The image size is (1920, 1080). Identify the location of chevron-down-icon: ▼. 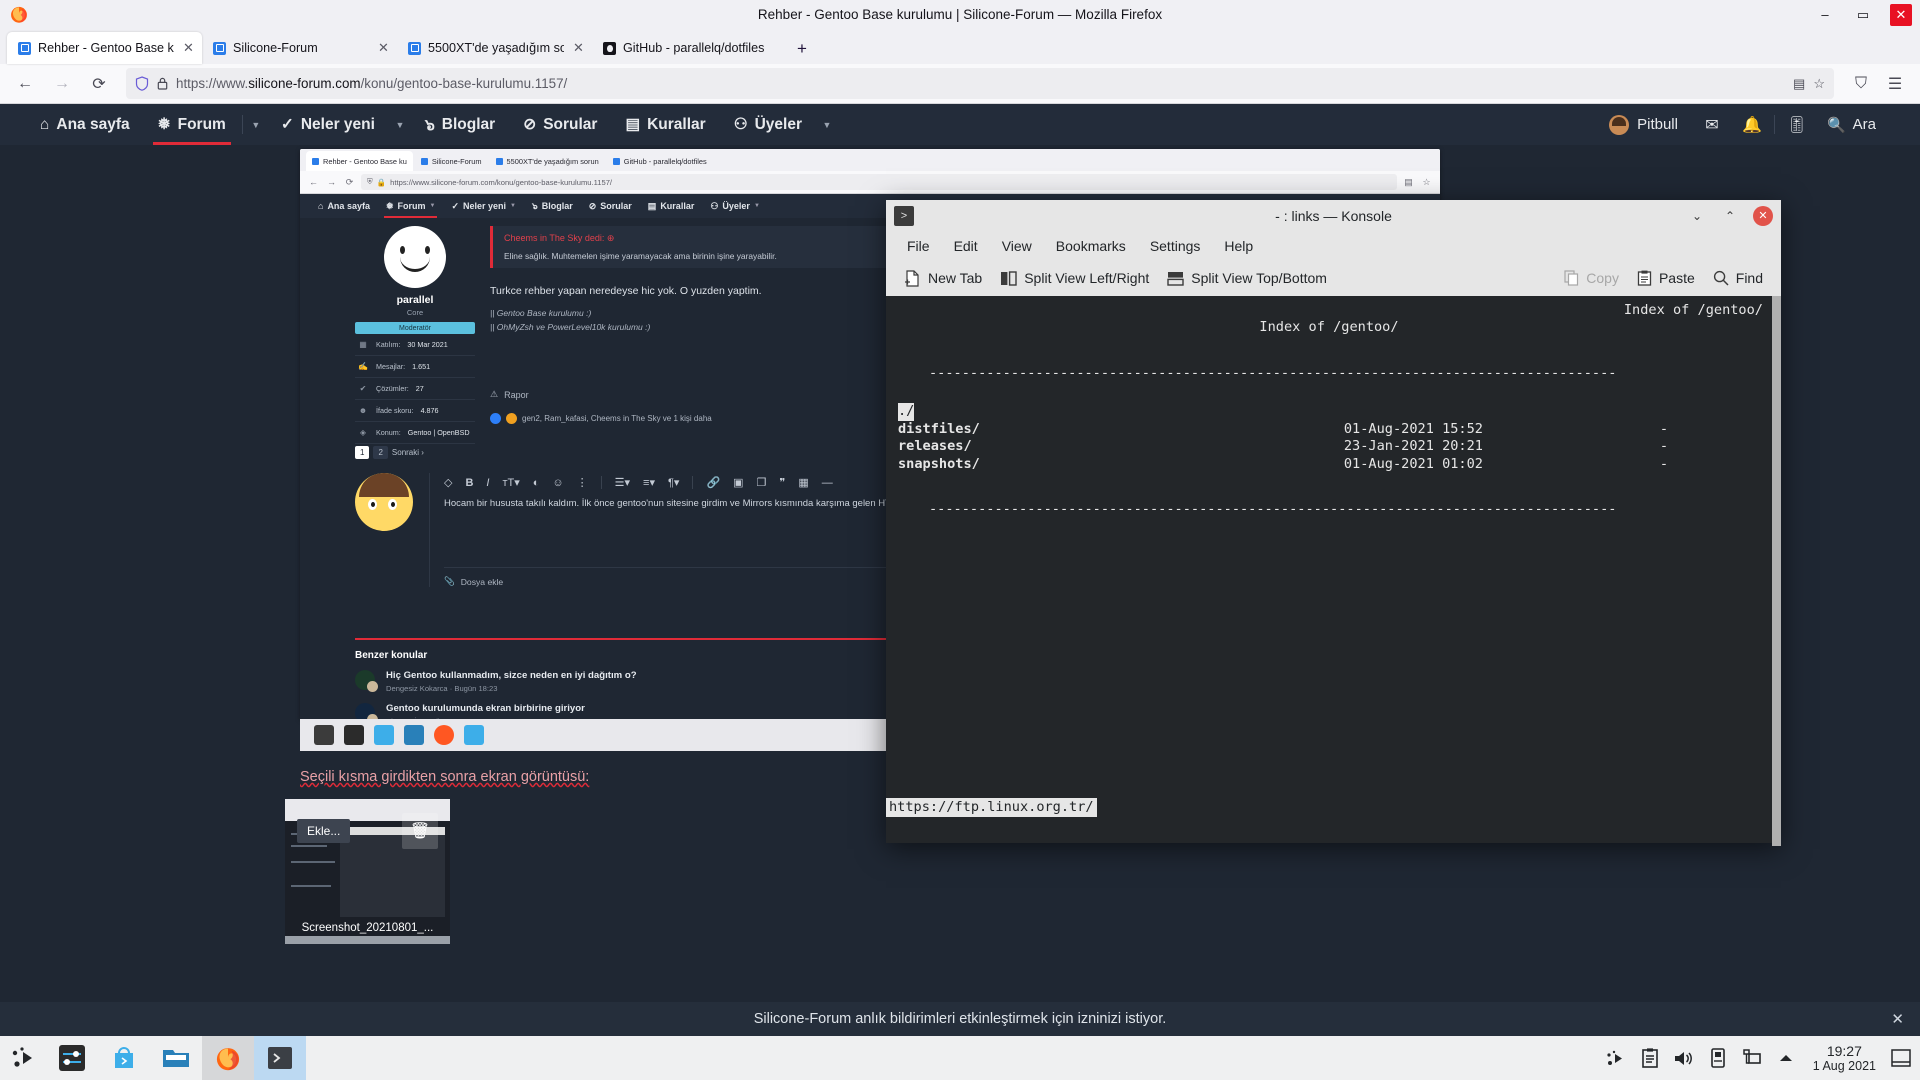
(432, 206).